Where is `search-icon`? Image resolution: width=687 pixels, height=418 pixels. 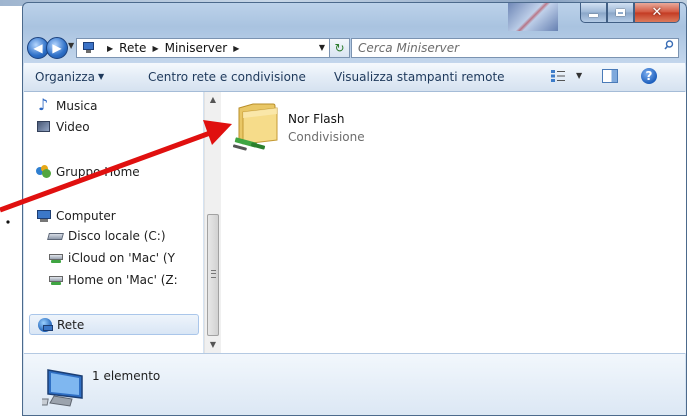
search-icon is located at coordinates (669, 45).